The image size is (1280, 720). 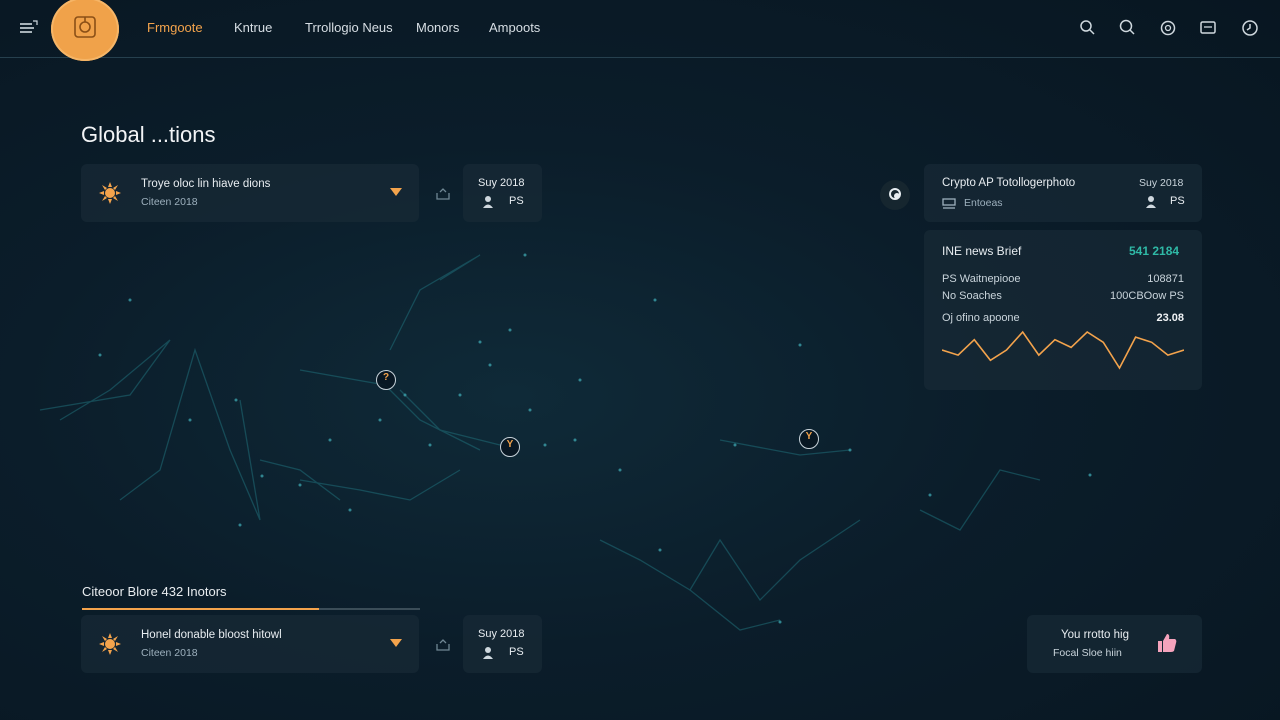 I want to click on sparkline-series, so click(x=1063, y=350).